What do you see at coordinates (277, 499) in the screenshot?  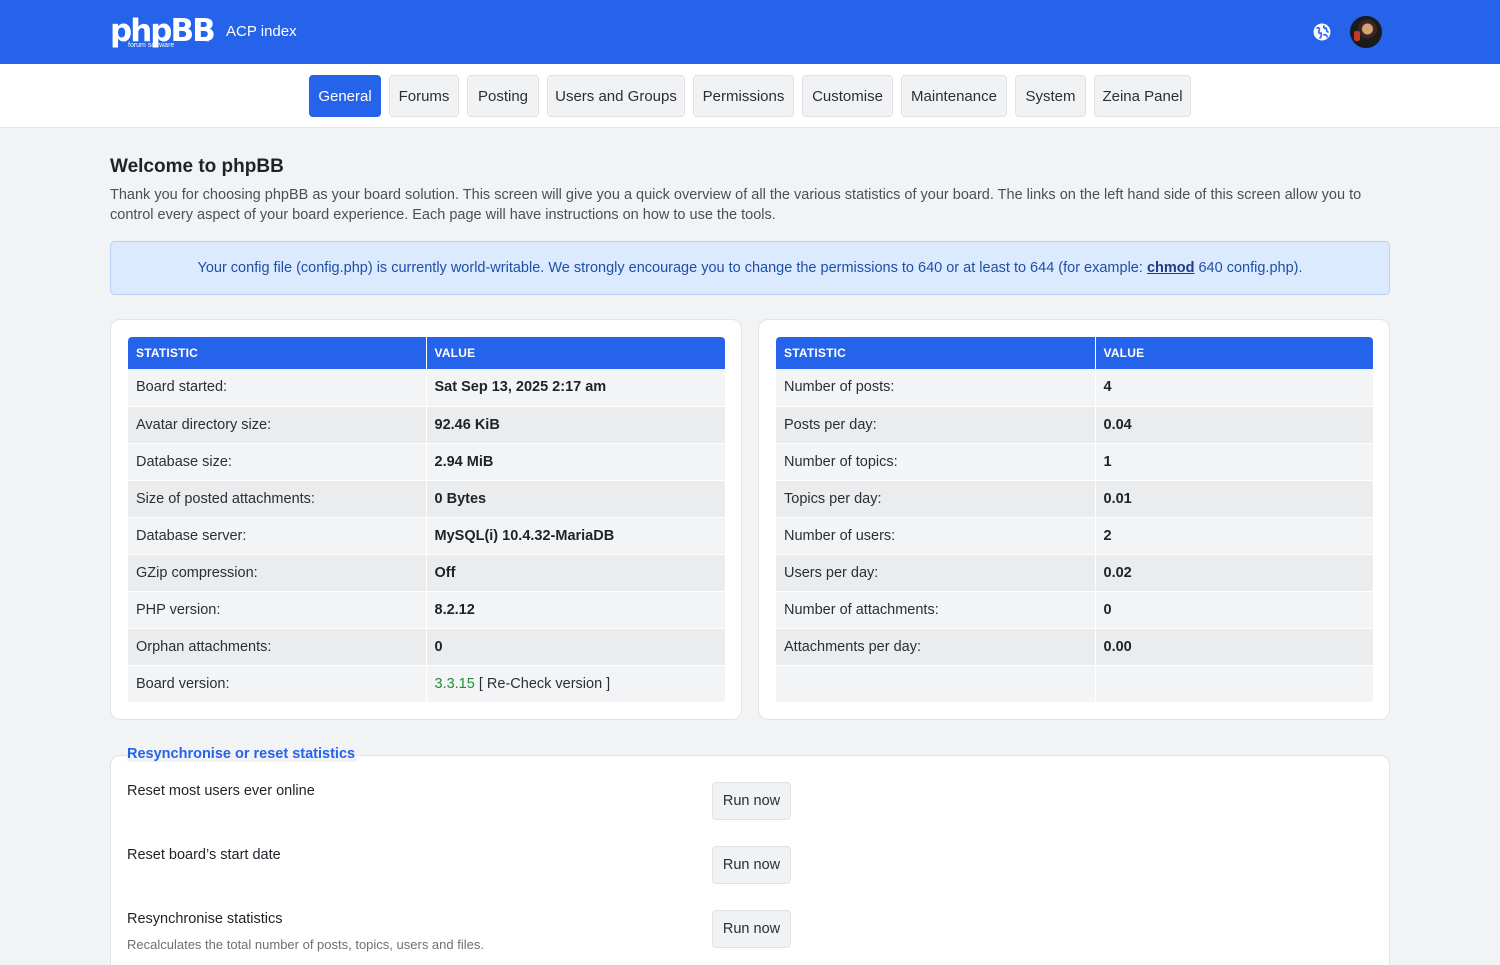 I see `stat-label: Size of posted attachments:` at bounding box center [277, 499].